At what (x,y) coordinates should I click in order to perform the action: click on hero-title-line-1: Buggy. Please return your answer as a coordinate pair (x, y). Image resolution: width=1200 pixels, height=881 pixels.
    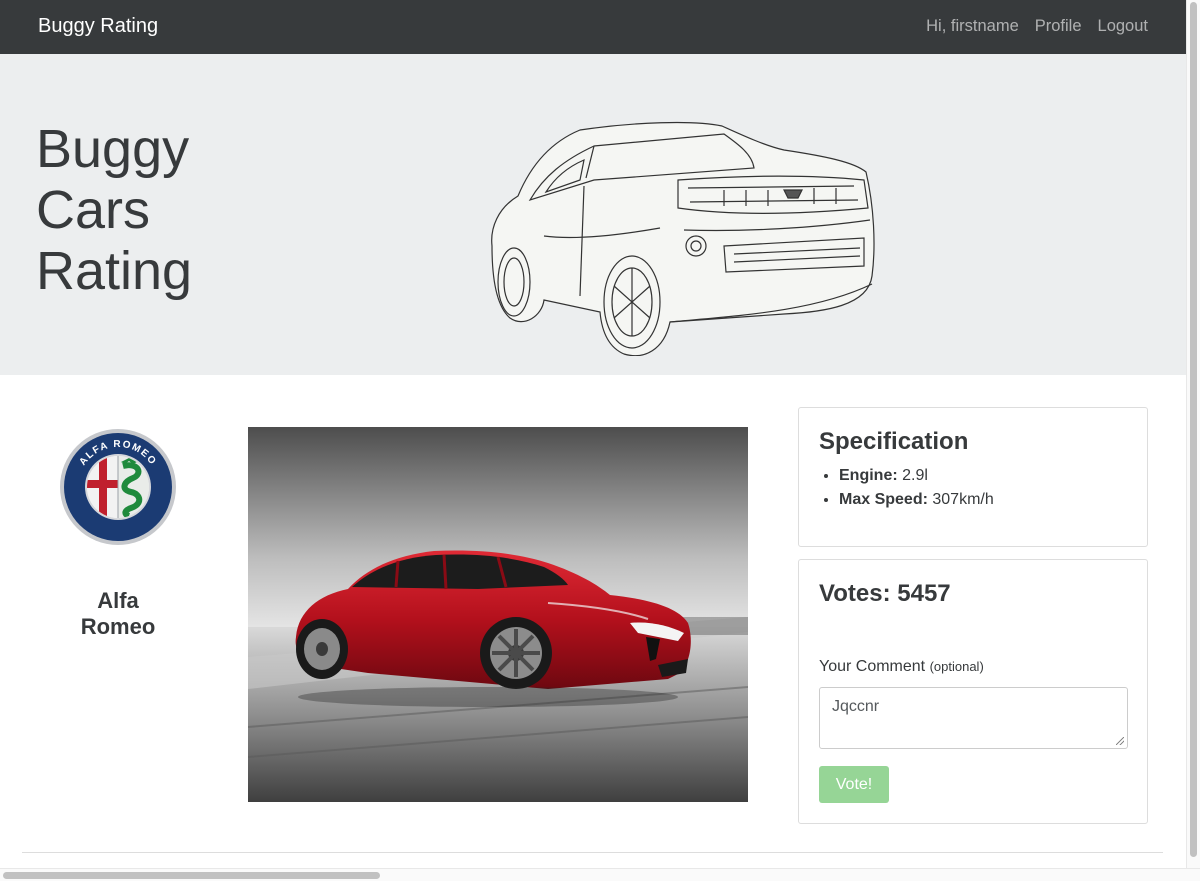
    Looking at the image, I should click on (113, 149).